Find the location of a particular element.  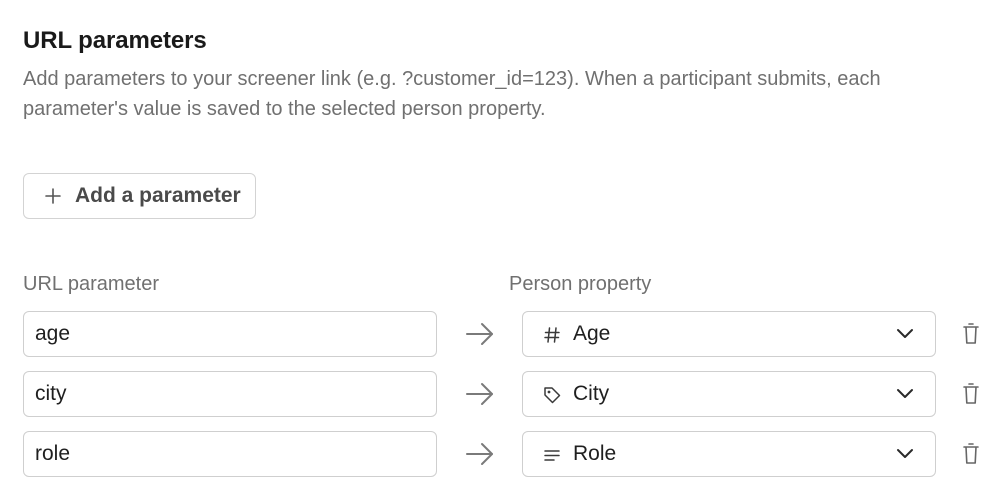

person-property-column-label: Person property is located at coordinates (580, 284).